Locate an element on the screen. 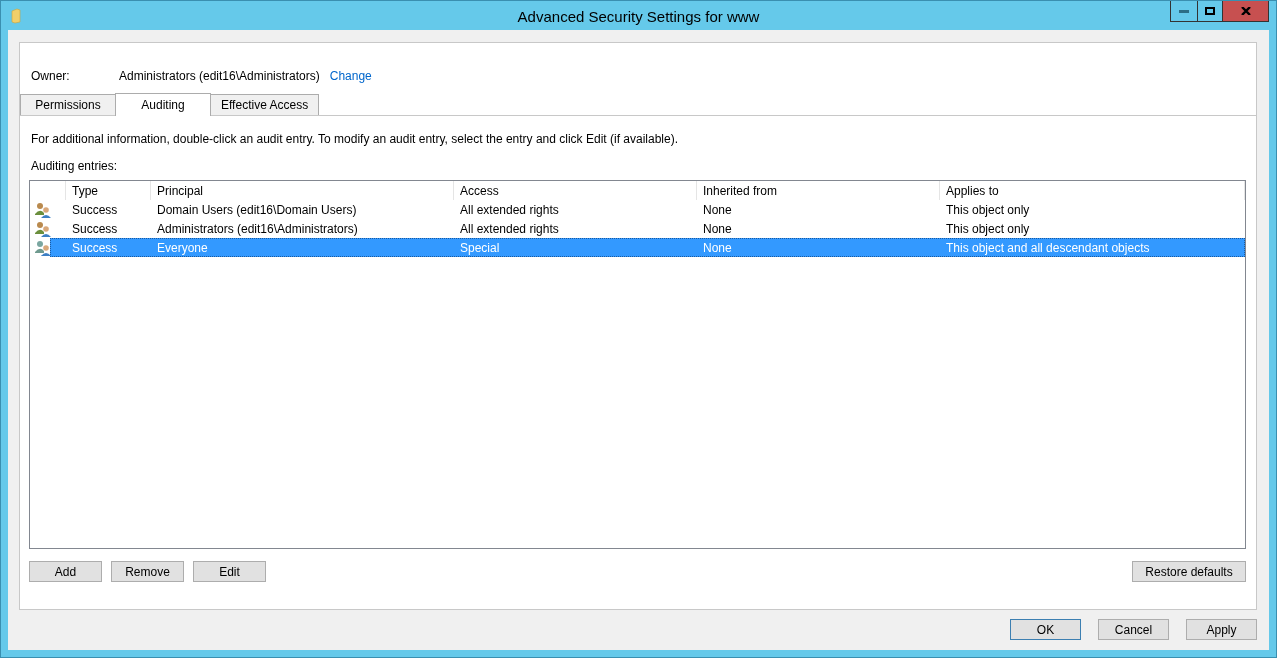 The image size is (1277, 658). column-header: Inherited from is located at coordinates (818, 190).